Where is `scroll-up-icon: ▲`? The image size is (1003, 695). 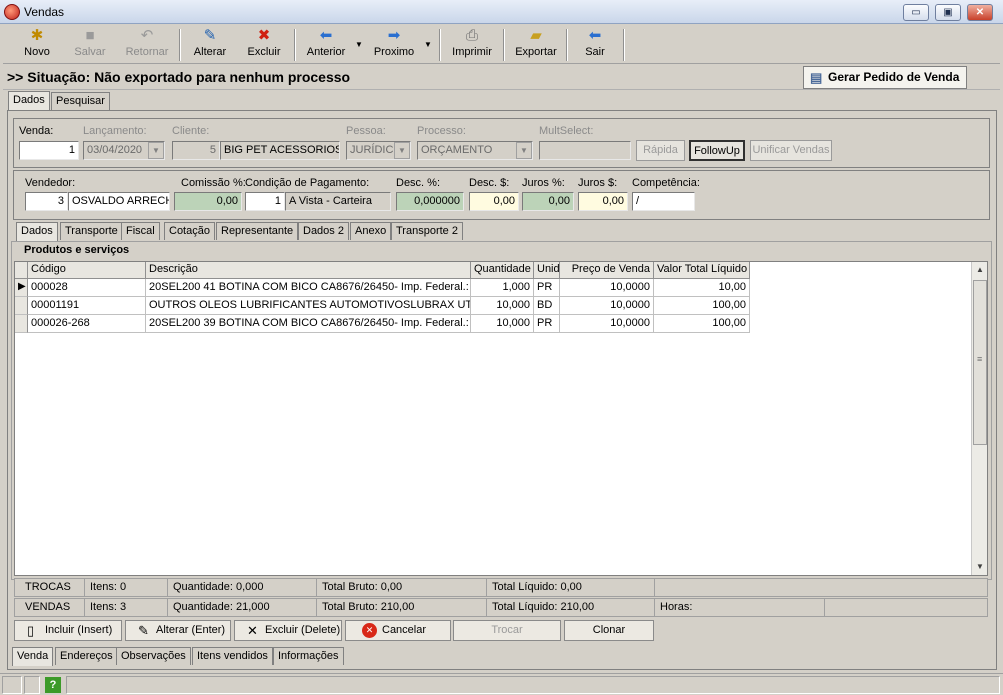
scroll-up-icon: ▲ is located at coordinates (980, 270).